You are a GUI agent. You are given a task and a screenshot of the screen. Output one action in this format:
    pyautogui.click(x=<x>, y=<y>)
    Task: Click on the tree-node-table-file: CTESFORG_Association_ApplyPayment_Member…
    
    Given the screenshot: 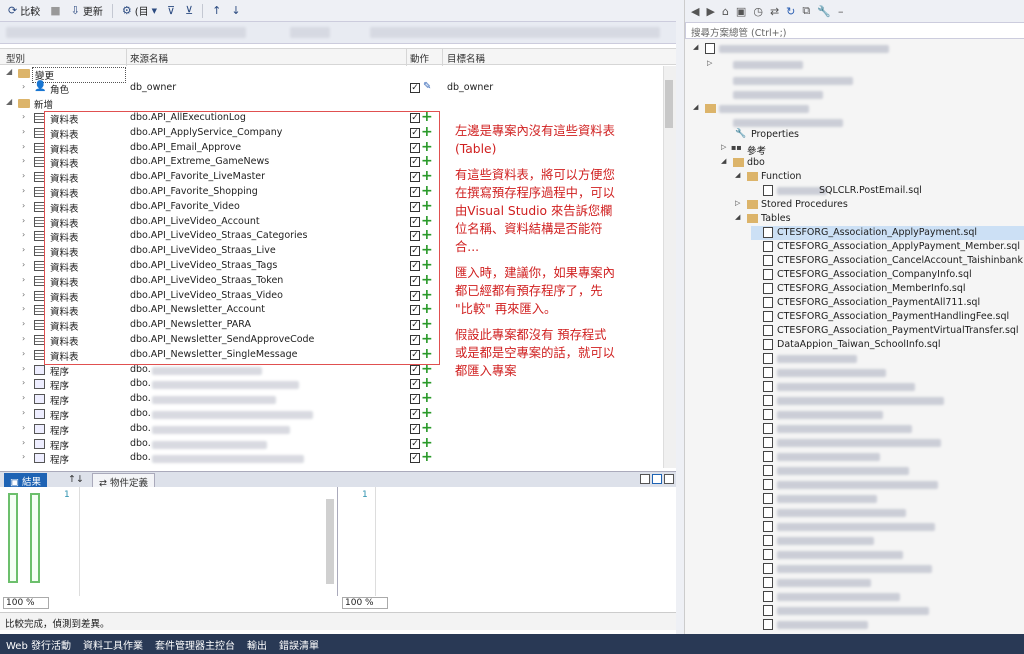 What is the action you would take?
    pyautogui.click(x=887, y=247)
    